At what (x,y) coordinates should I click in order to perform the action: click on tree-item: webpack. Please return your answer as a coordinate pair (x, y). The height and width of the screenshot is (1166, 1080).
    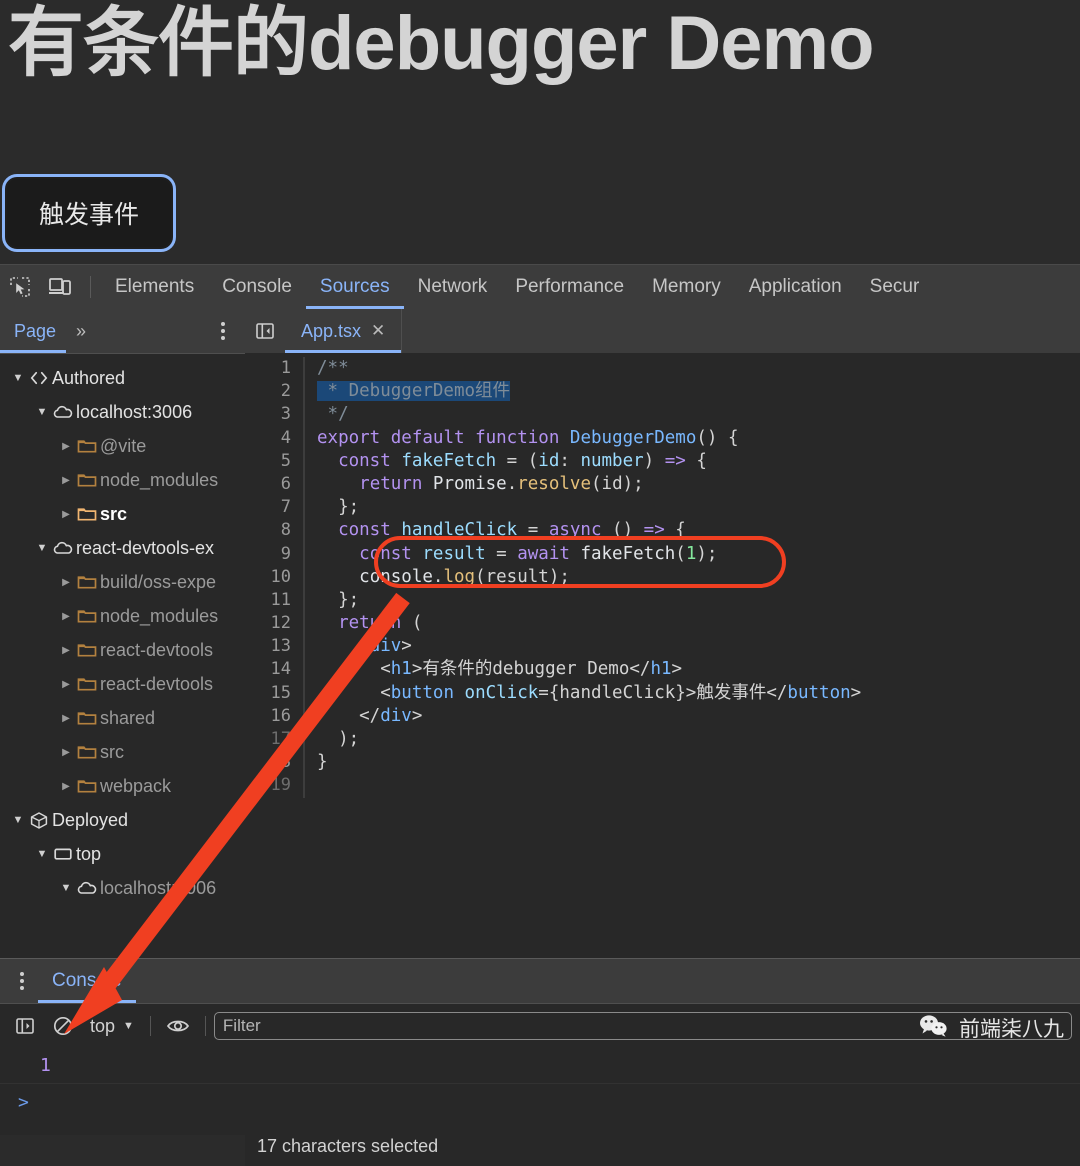
    Looking at the image, I should click on (122, 786).